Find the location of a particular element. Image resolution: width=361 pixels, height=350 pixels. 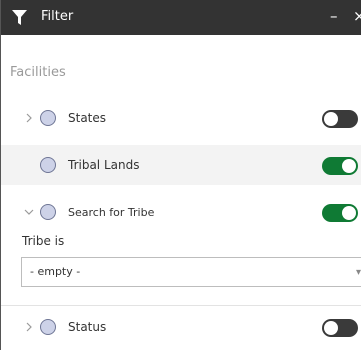

toggle-search-for-tribe is located at coordinates (340, 213).